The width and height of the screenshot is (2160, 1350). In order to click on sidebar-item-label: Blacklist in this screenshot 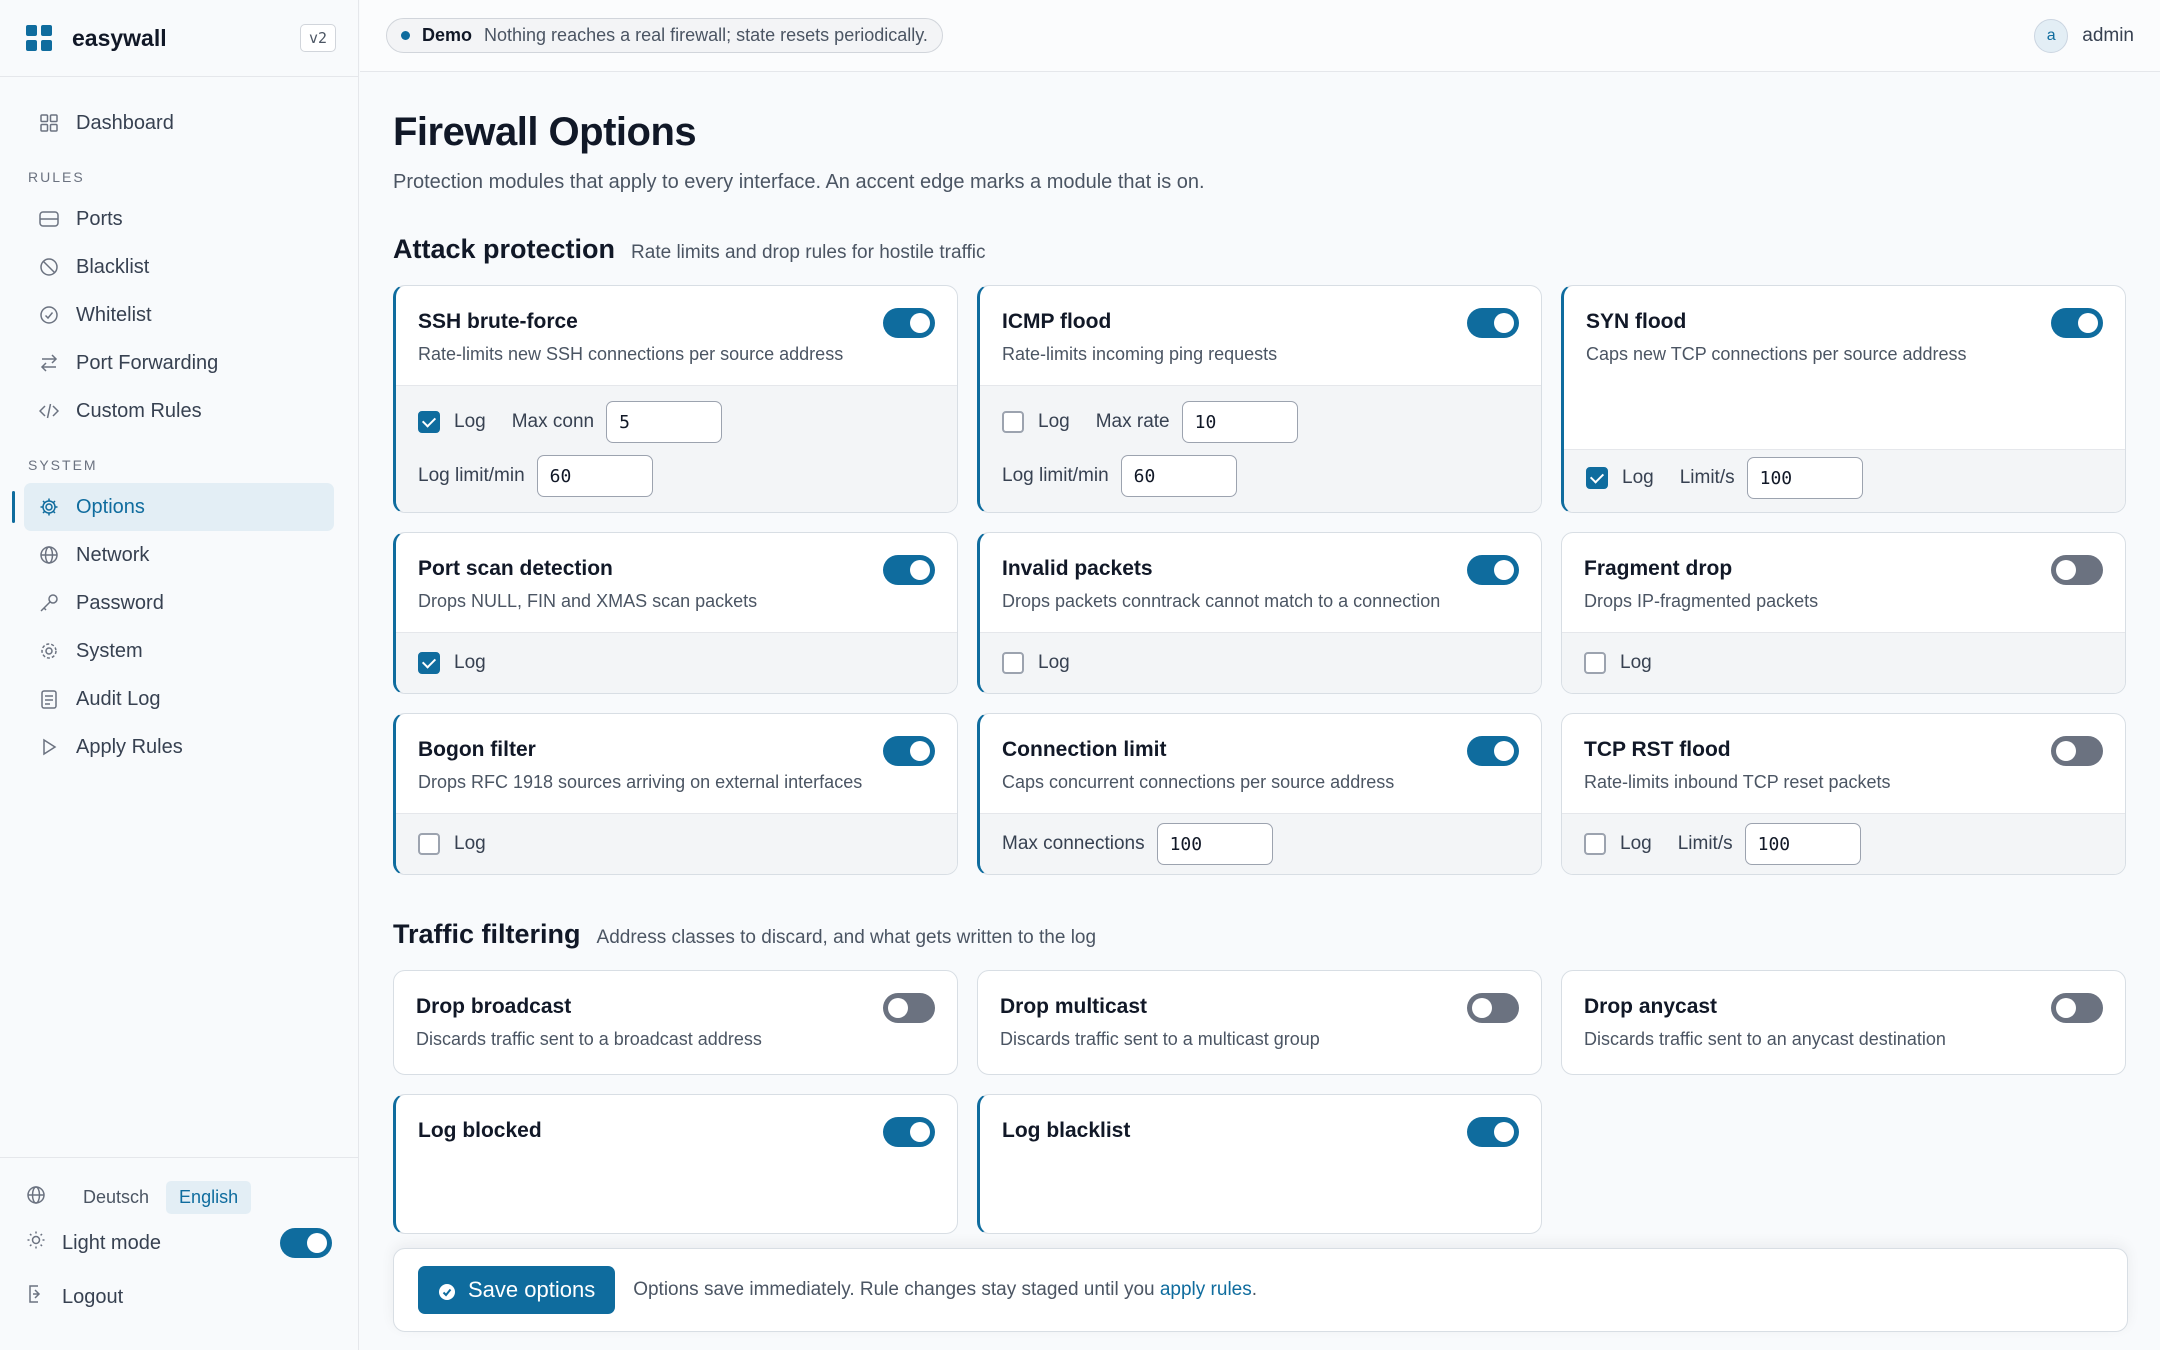, I will do `click(113, 266)`.